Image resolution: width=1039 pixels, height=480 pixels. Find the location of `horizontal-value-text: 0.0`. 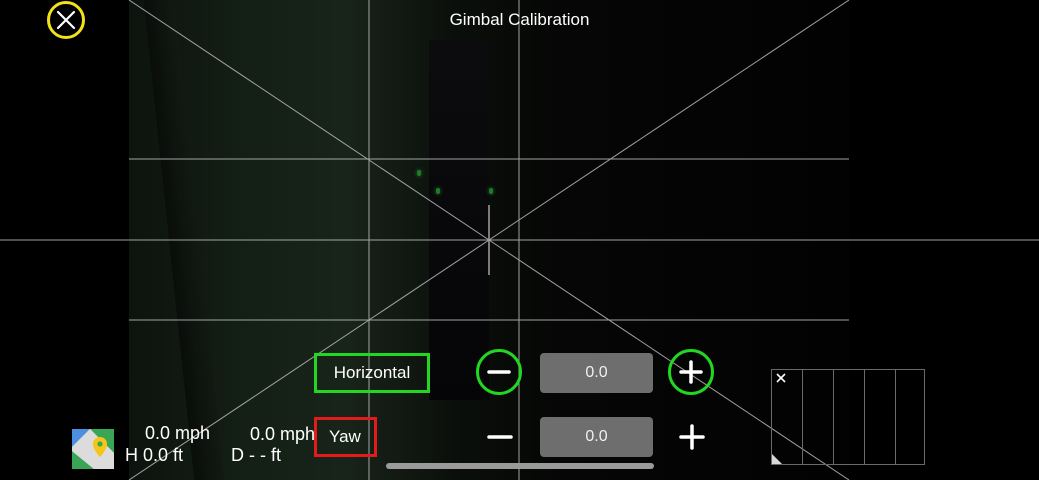

horizontal-value-text: 0.0 is located at coordinates (596, 372).